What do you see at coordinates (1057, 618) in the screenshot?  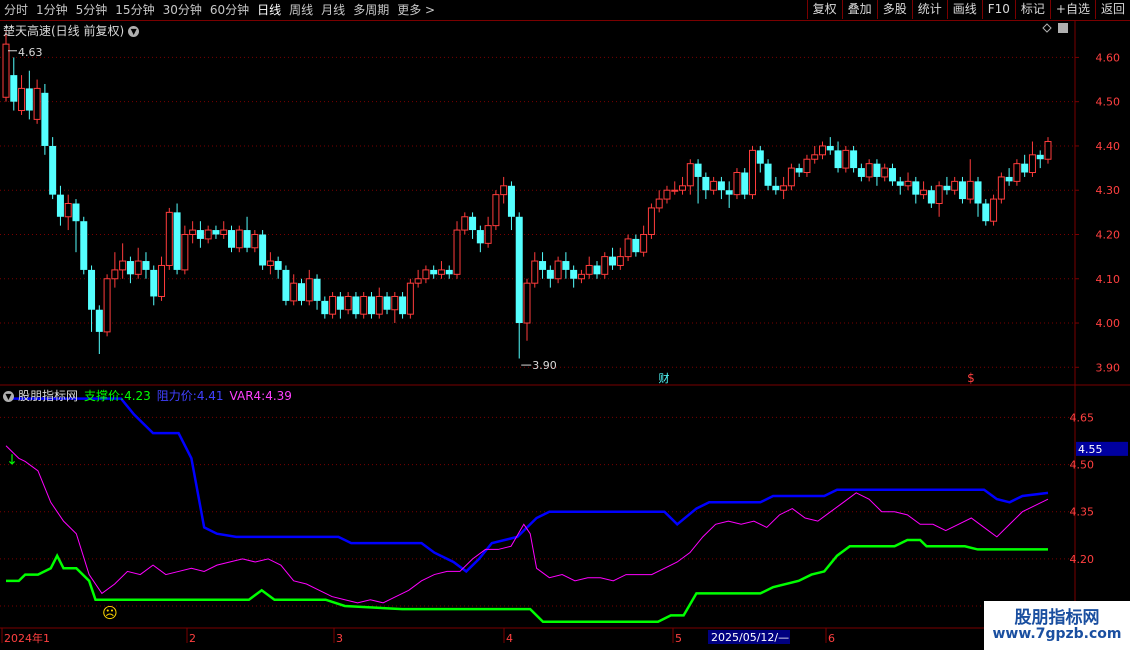 I see `watermark-title: 股朋指标网` at bounding box center [1057, 618].